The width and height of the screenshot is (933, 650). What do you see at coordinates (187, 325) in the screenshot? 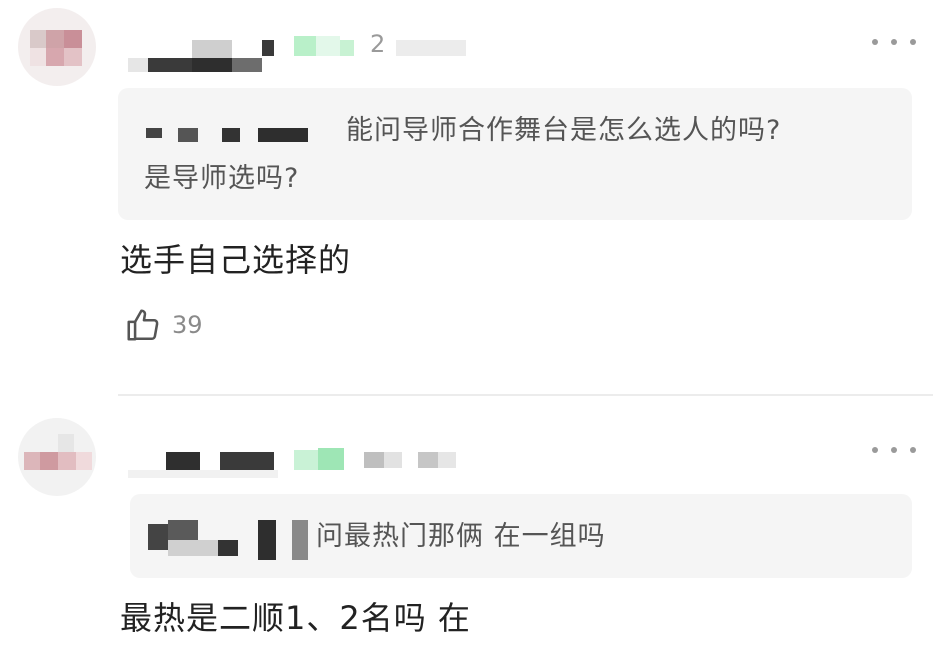
I see `like-count: 39` at bounding box center [187, 325].